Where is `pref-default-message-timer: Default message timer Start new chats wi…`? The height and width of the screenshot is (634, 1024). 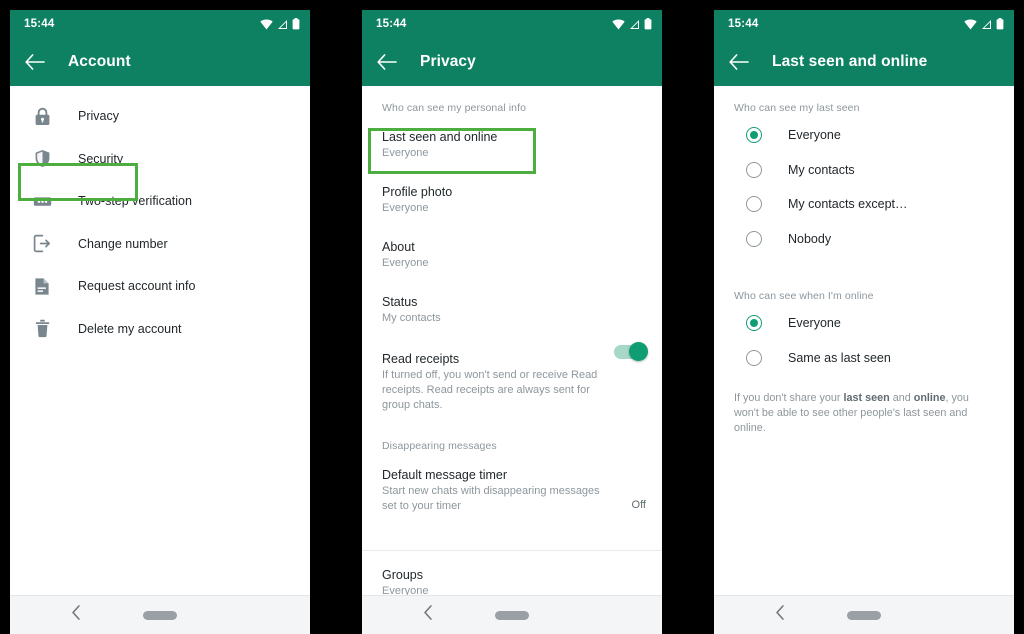 pref-default-message-timer: Default message timer Start new chats wi… is located at coordinates (512, 490).